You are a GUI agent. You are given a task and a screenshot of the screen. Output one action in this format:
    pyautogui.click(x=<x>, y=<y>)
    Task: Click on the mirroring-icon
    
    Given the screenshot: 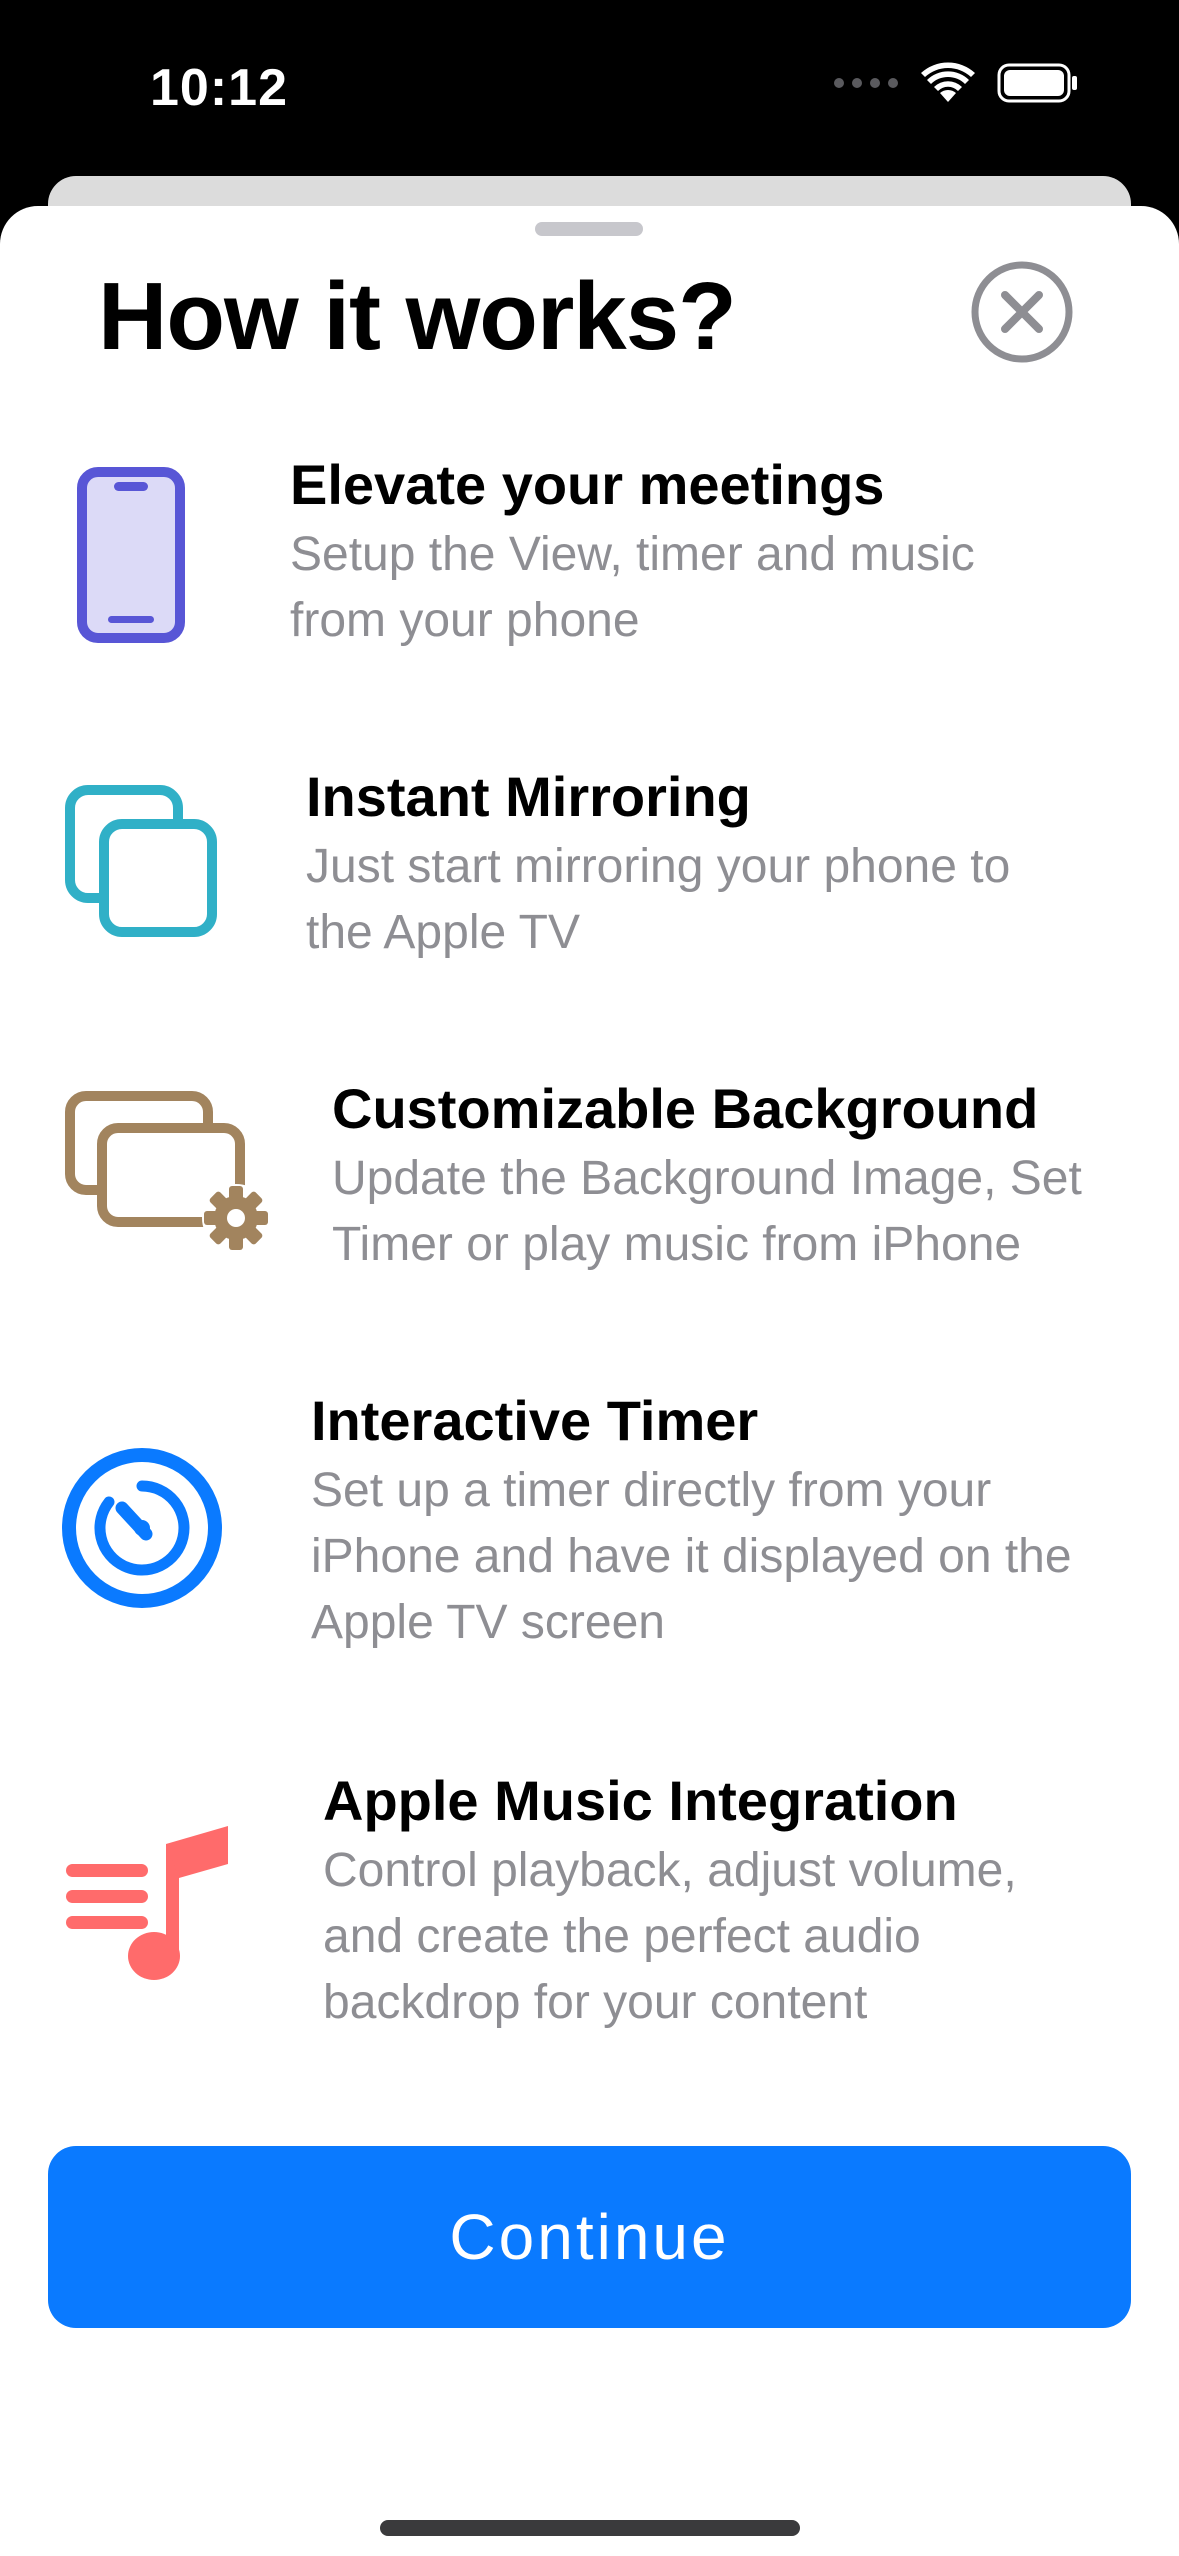 What is the action you would take?
    pyautogui.click(x=141, y=863)
    